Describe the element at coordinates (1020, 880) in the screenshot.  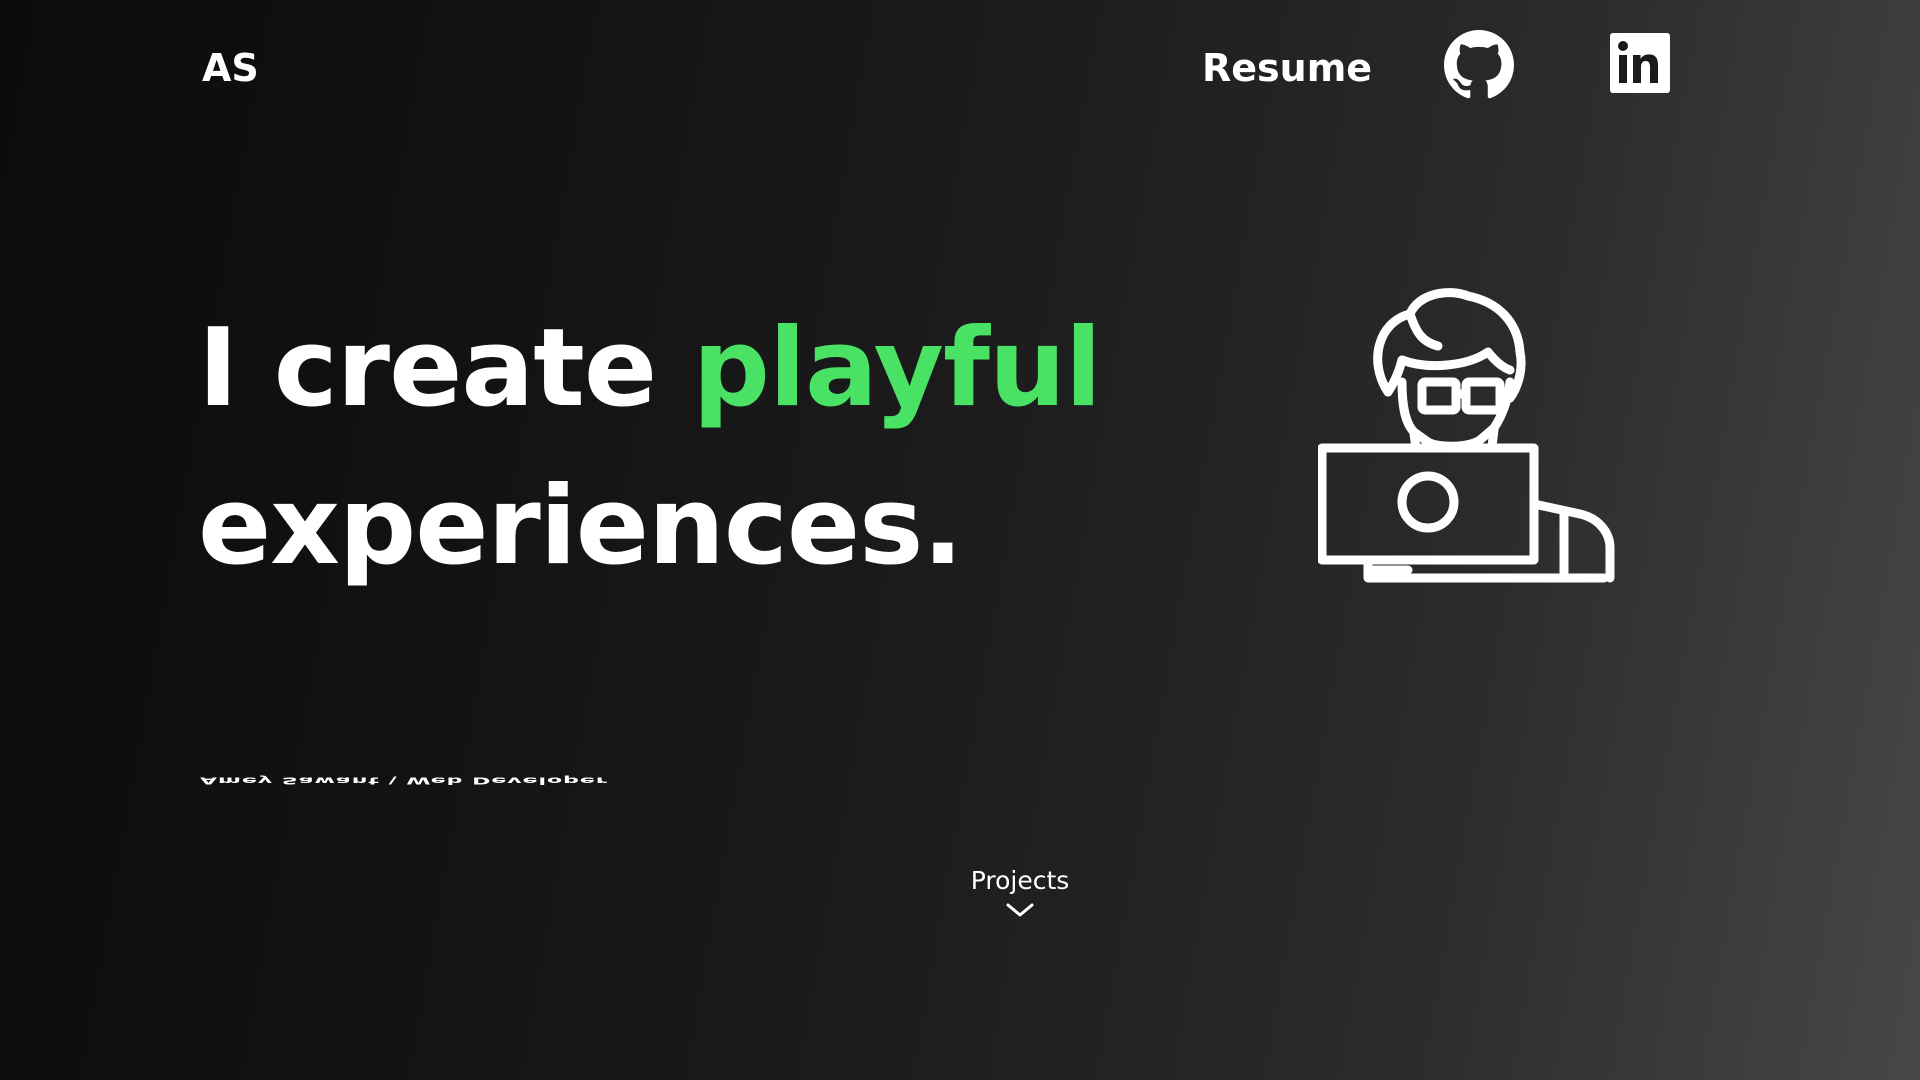
I see `projects-label: Projects` at that location.